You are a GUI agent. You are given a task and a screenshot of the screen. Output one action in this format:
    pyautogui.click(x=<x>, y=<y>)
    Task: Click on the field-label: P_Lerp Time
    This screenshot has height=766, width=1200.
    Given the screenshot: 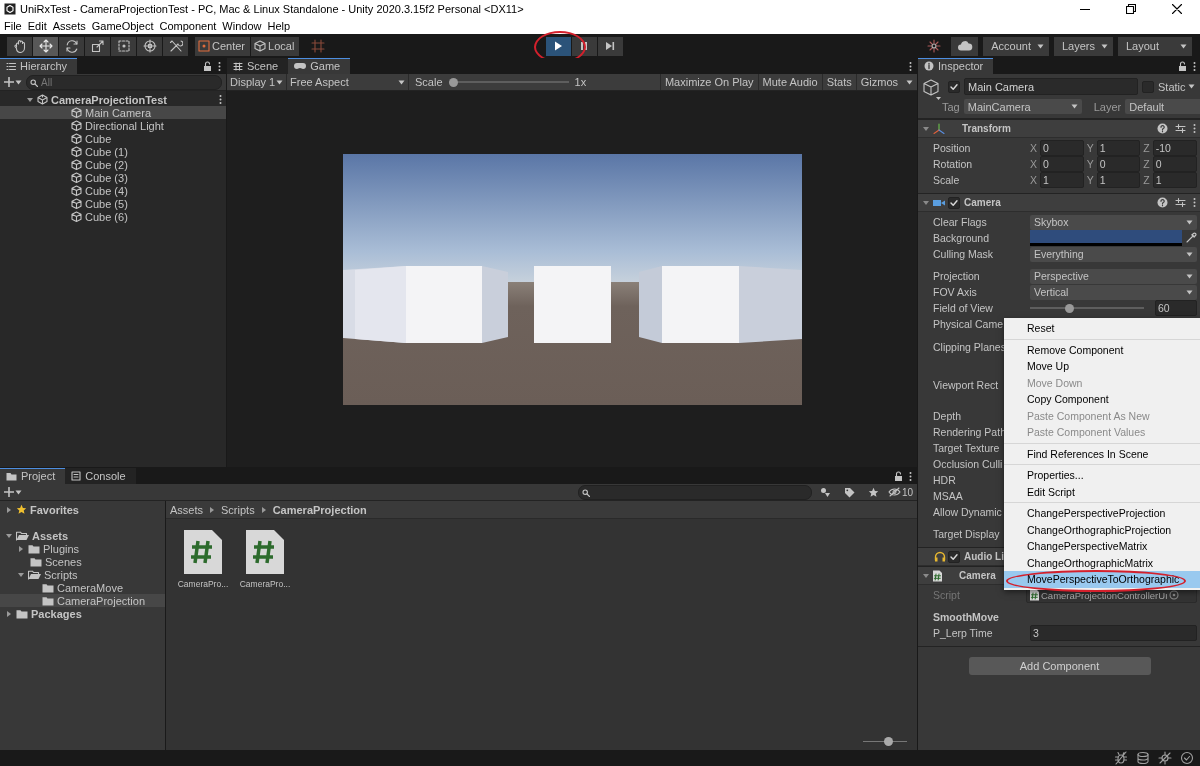 What is the action you would take?
    pyautogui.click(x=963, y=633)
    